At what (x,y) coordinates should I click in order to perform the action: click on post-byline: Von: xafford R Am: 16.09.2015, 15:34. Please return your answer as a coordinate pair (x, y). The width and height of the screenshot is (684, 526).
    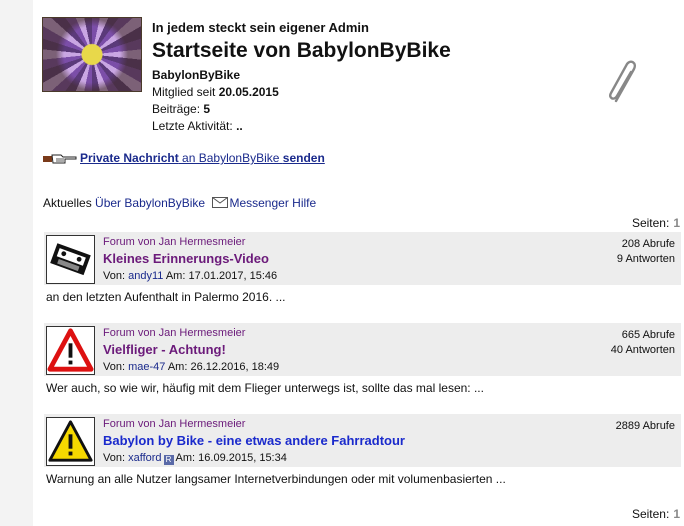
    Looking at the image, I should click on (195, 458).